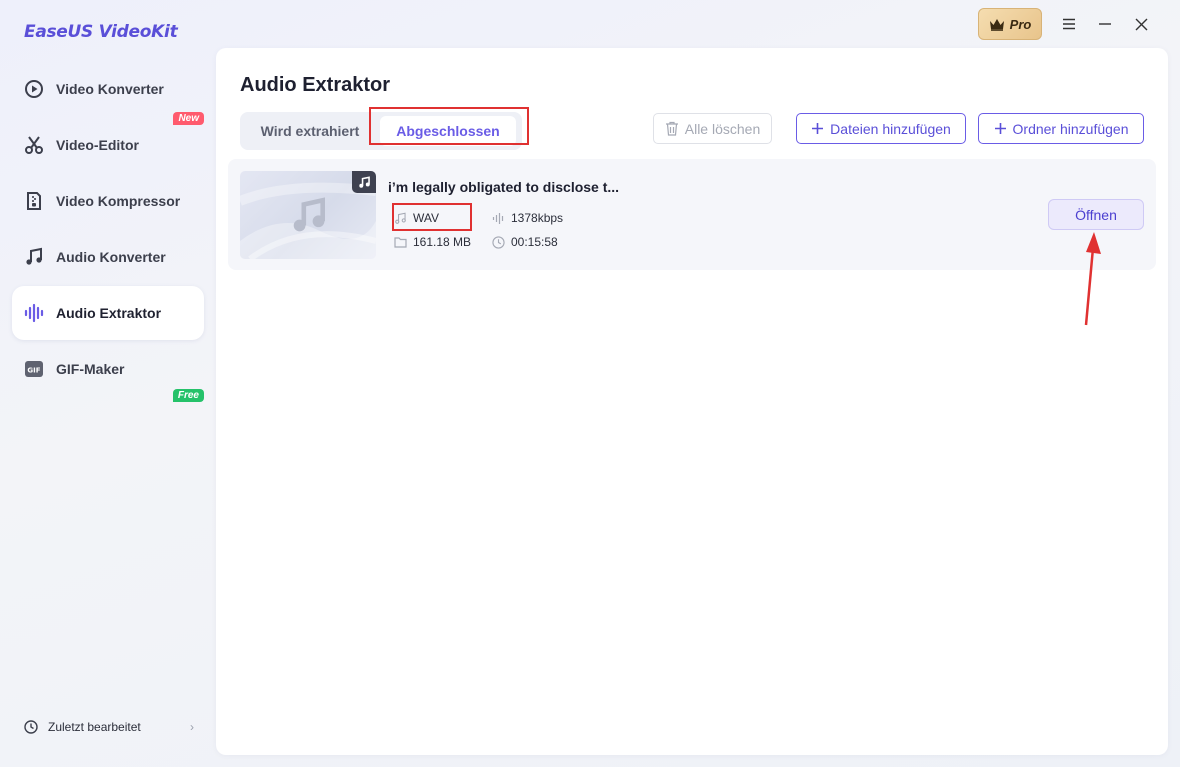  Describe the element at coordinates (34, 145) in the screenshot. I see `scissors-icon` at that location.